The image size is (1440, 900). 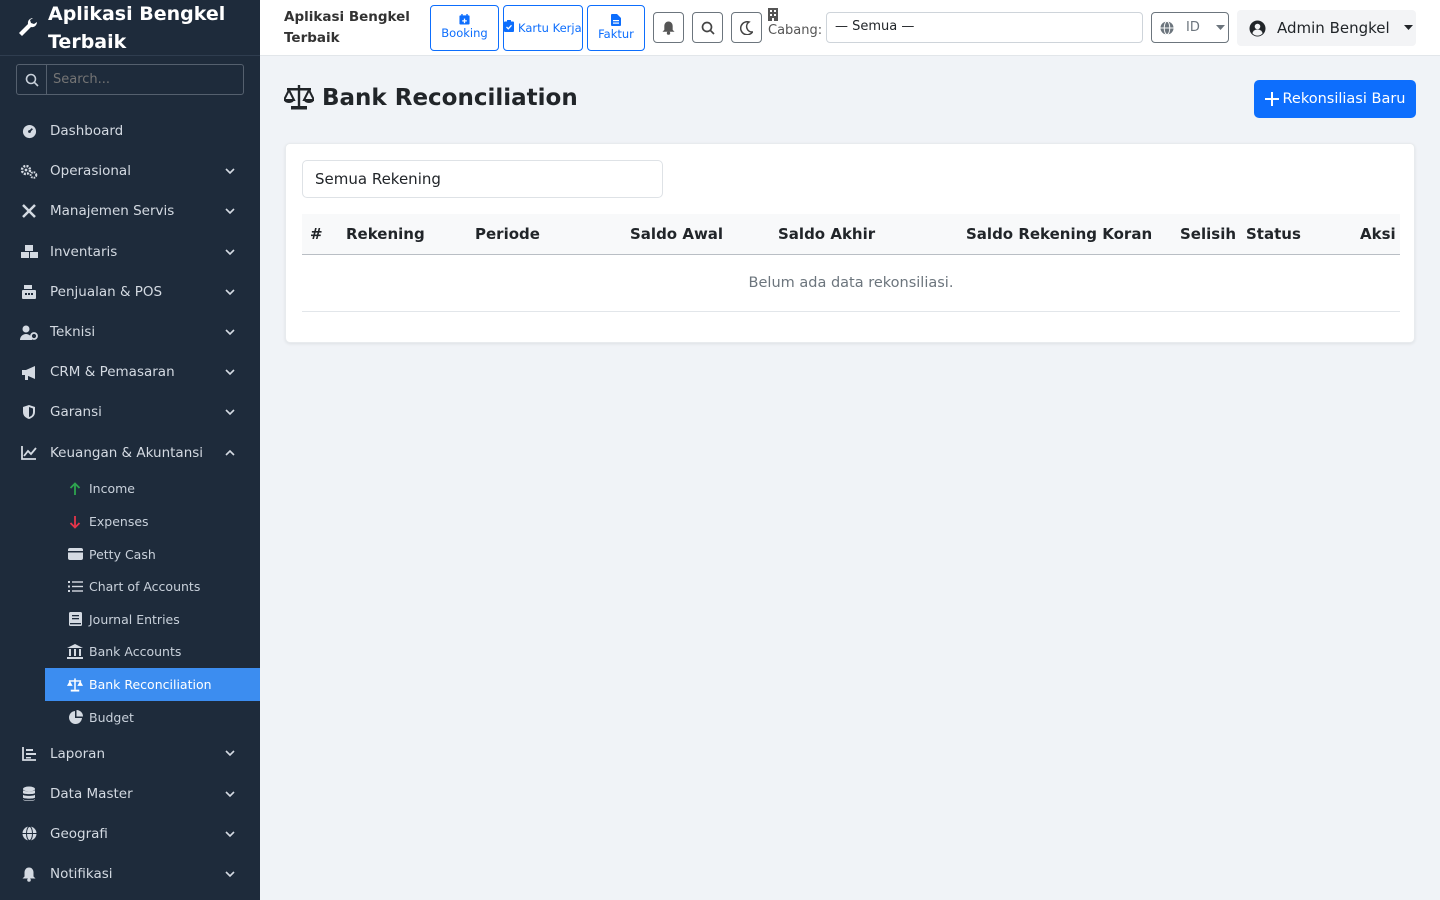 I want to click on column-header-saldo-akhir: Saldo Akhir, so click(x=826, y=234).